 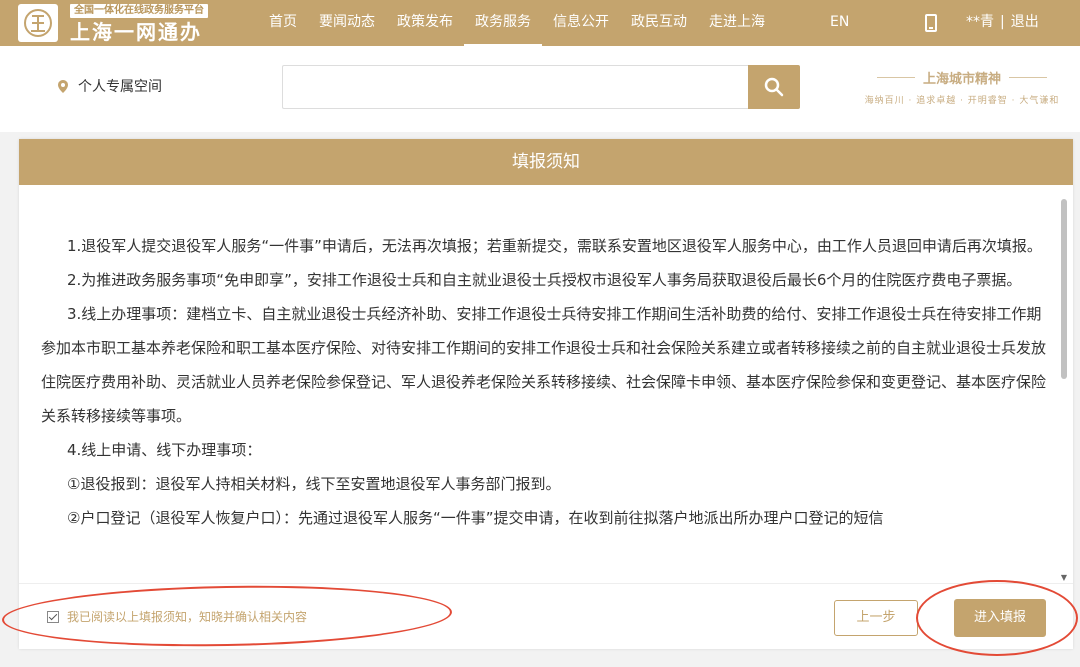 What do you see at coordinates (659, 23) in the screenshot?
I see `nav-item-interaction: 政民互动` at bounding box center [659, 23].